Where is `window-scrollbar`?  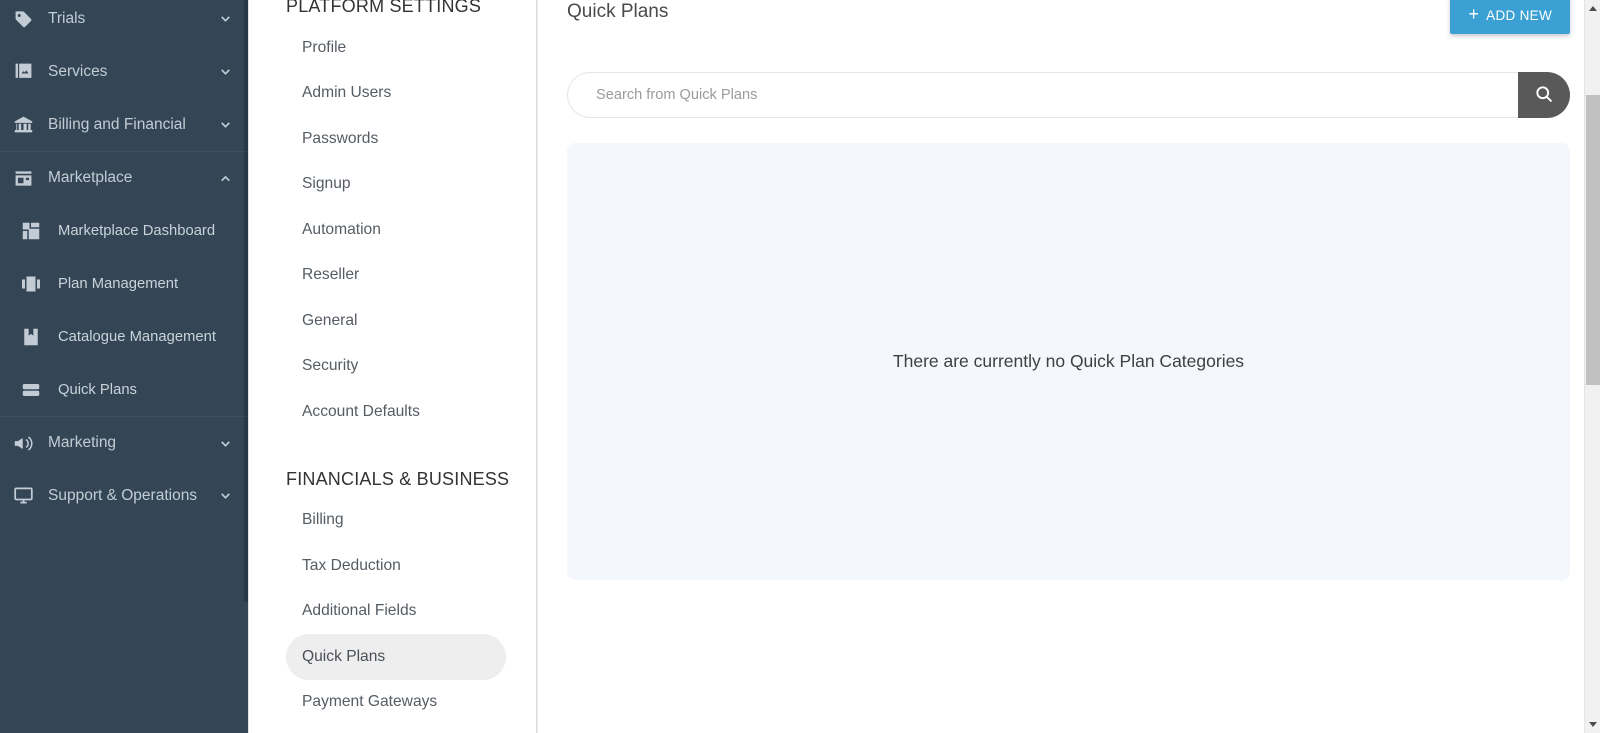
window-scrollbar is located at coordinates (1592, 366).